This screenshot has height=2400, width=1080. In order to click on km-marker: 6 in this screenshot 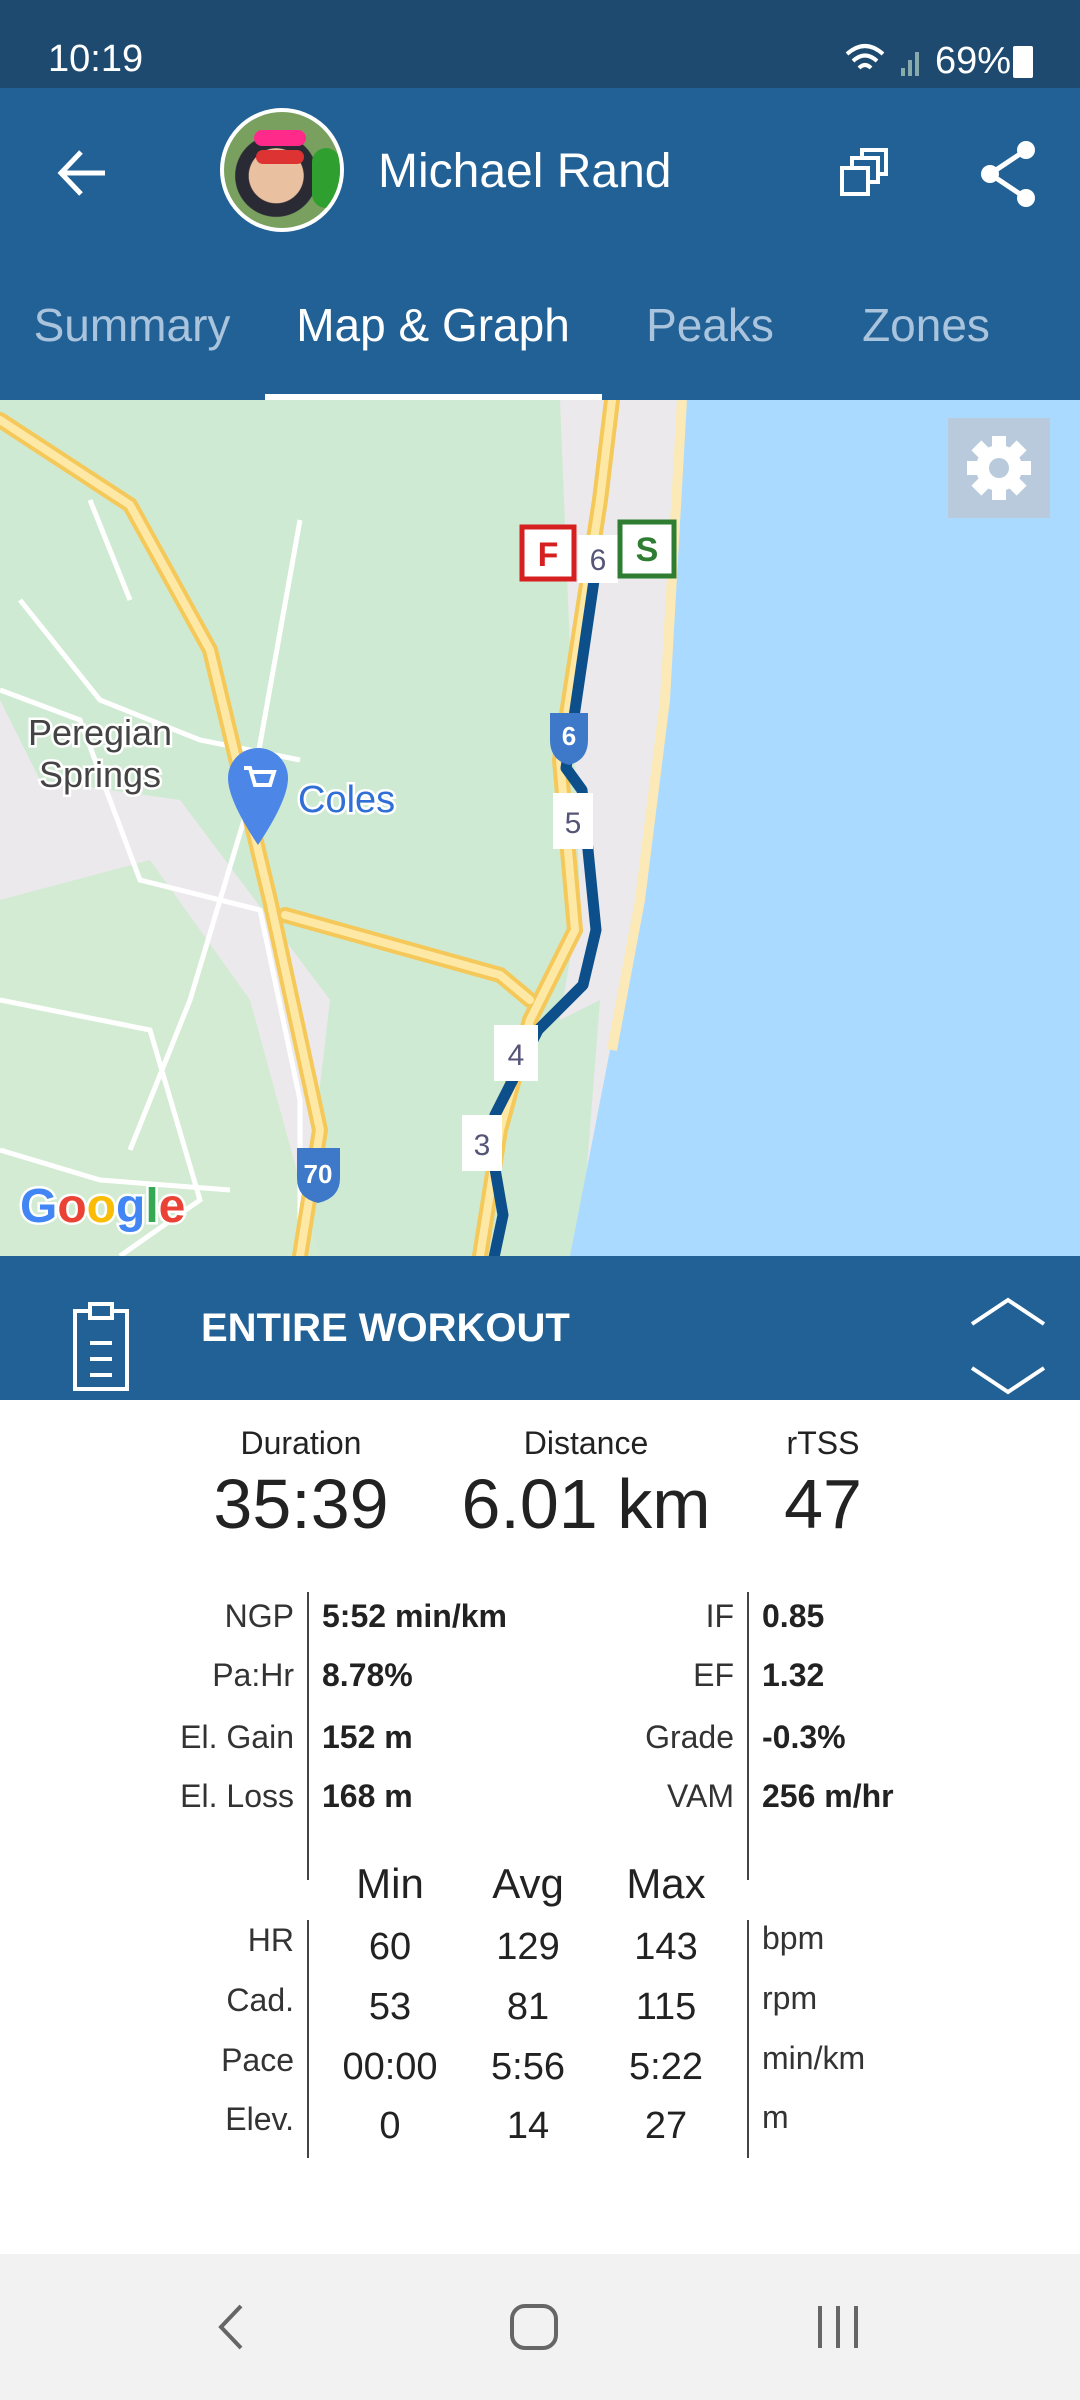, I will do `click(598, 559)`.